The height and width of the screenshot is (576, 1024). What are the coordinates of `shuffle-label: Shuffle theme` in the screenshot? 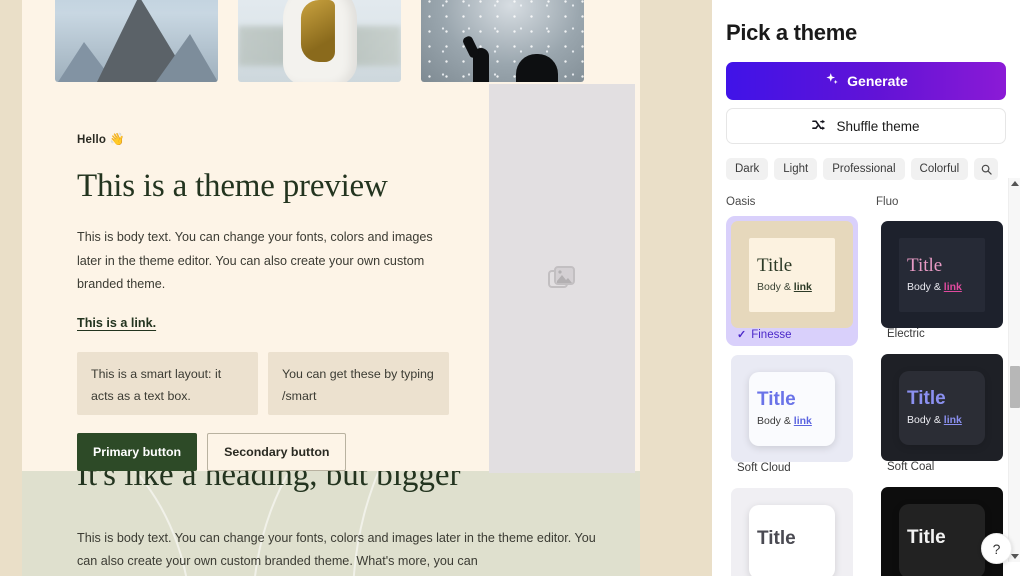 It's located at (878, 126).